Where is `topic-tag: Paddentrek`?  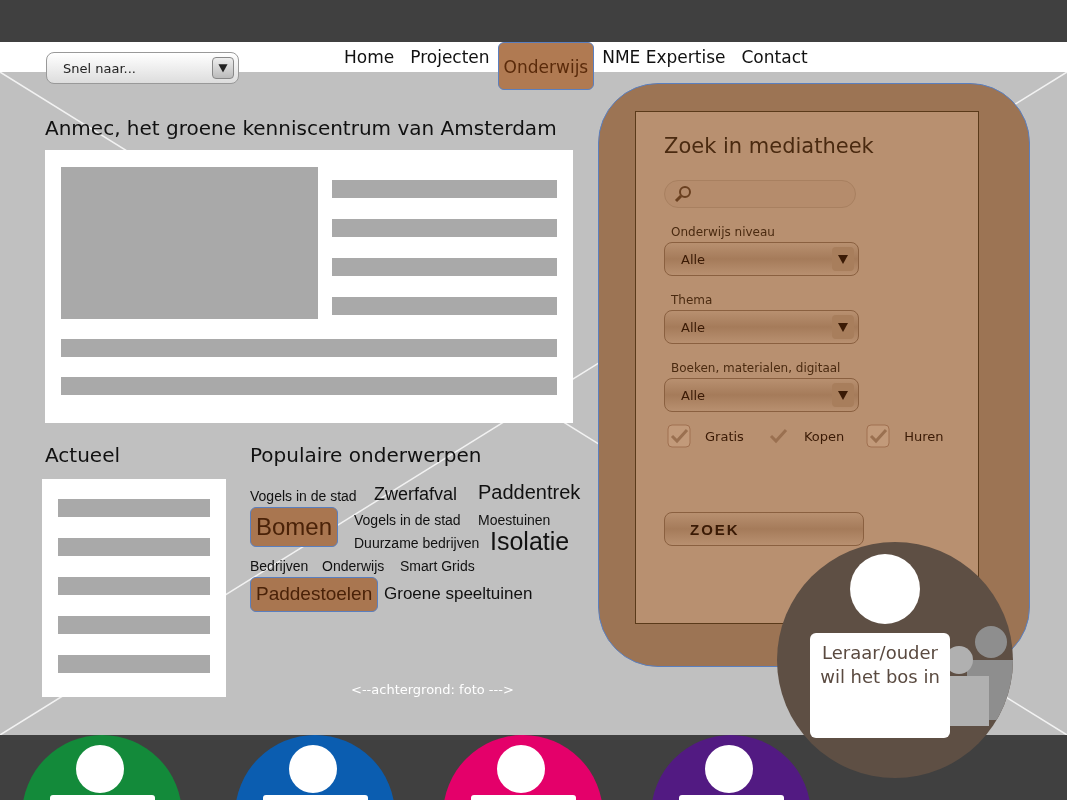
topic-tag: Paddentrek is located at coordinates (529, 492).